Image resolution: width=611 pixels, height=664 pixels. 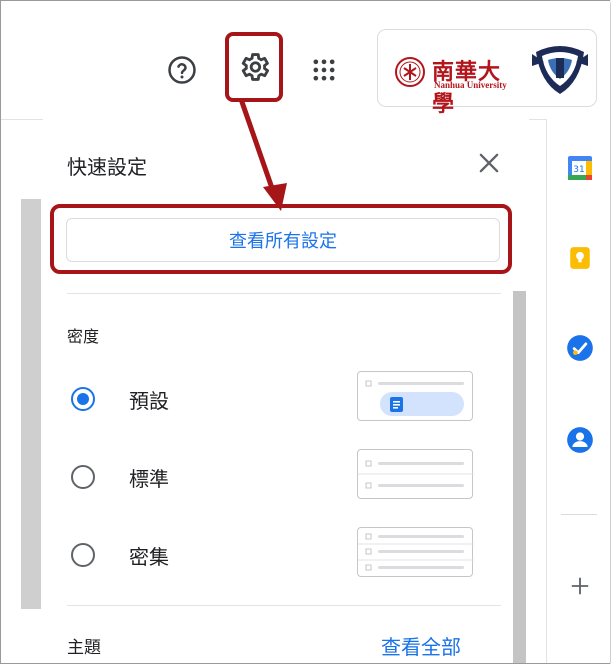 I want to click on org-seal-icon, so click(x=410, y=72).